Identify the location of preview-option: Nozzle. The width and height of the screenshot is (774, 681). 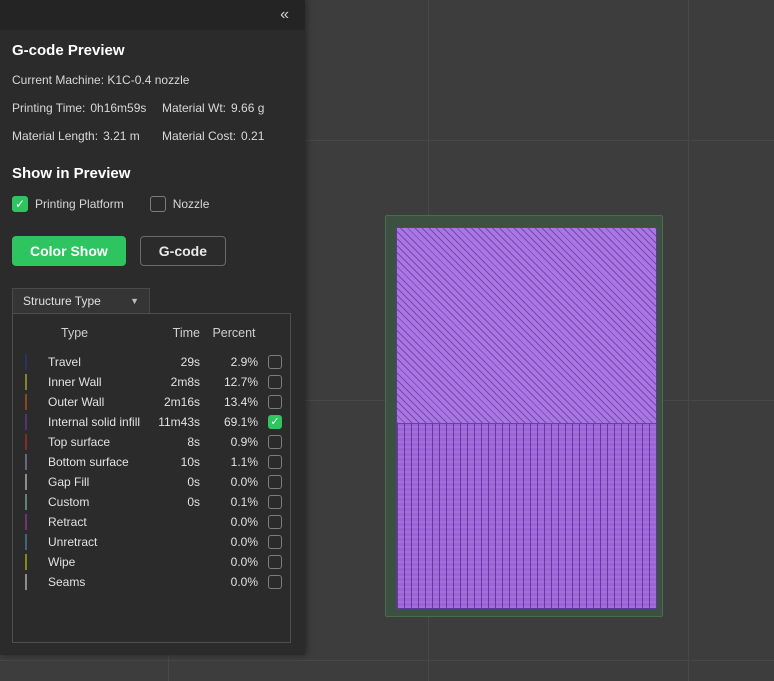
(179, 204).